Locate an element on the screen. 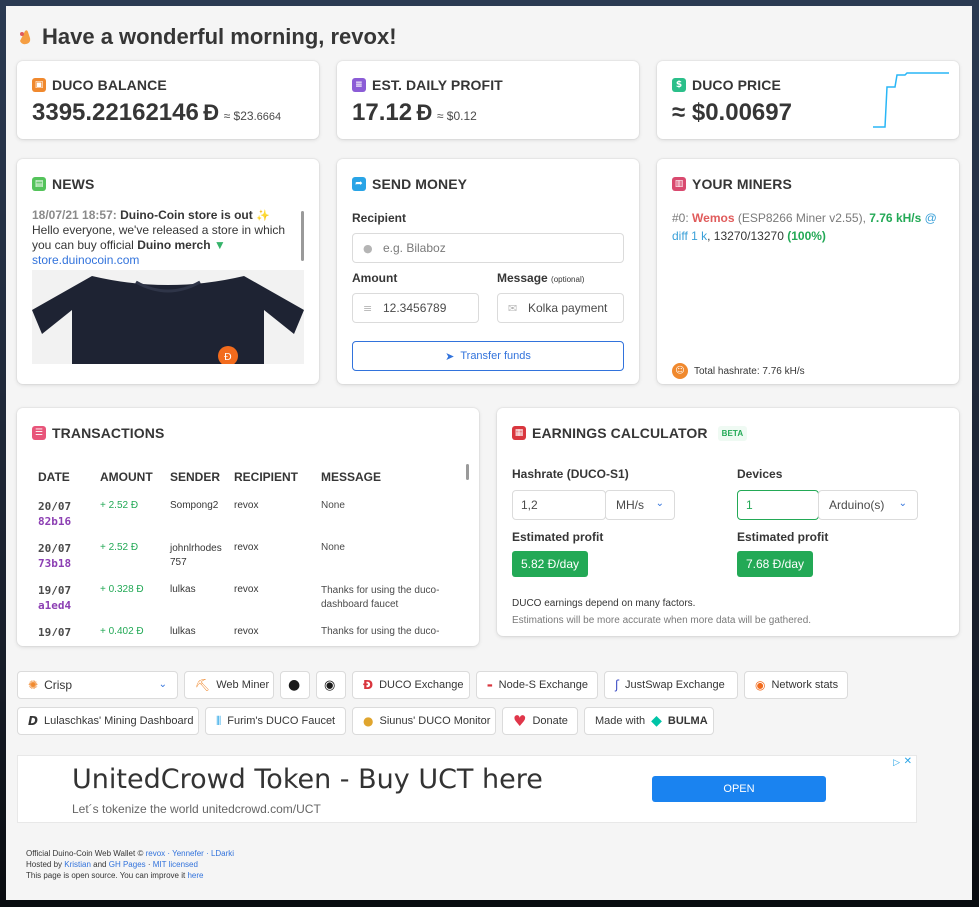 This screenshot has height=907, width=979. ad-close-icon: ✕ is located at coordinates (908, 761).